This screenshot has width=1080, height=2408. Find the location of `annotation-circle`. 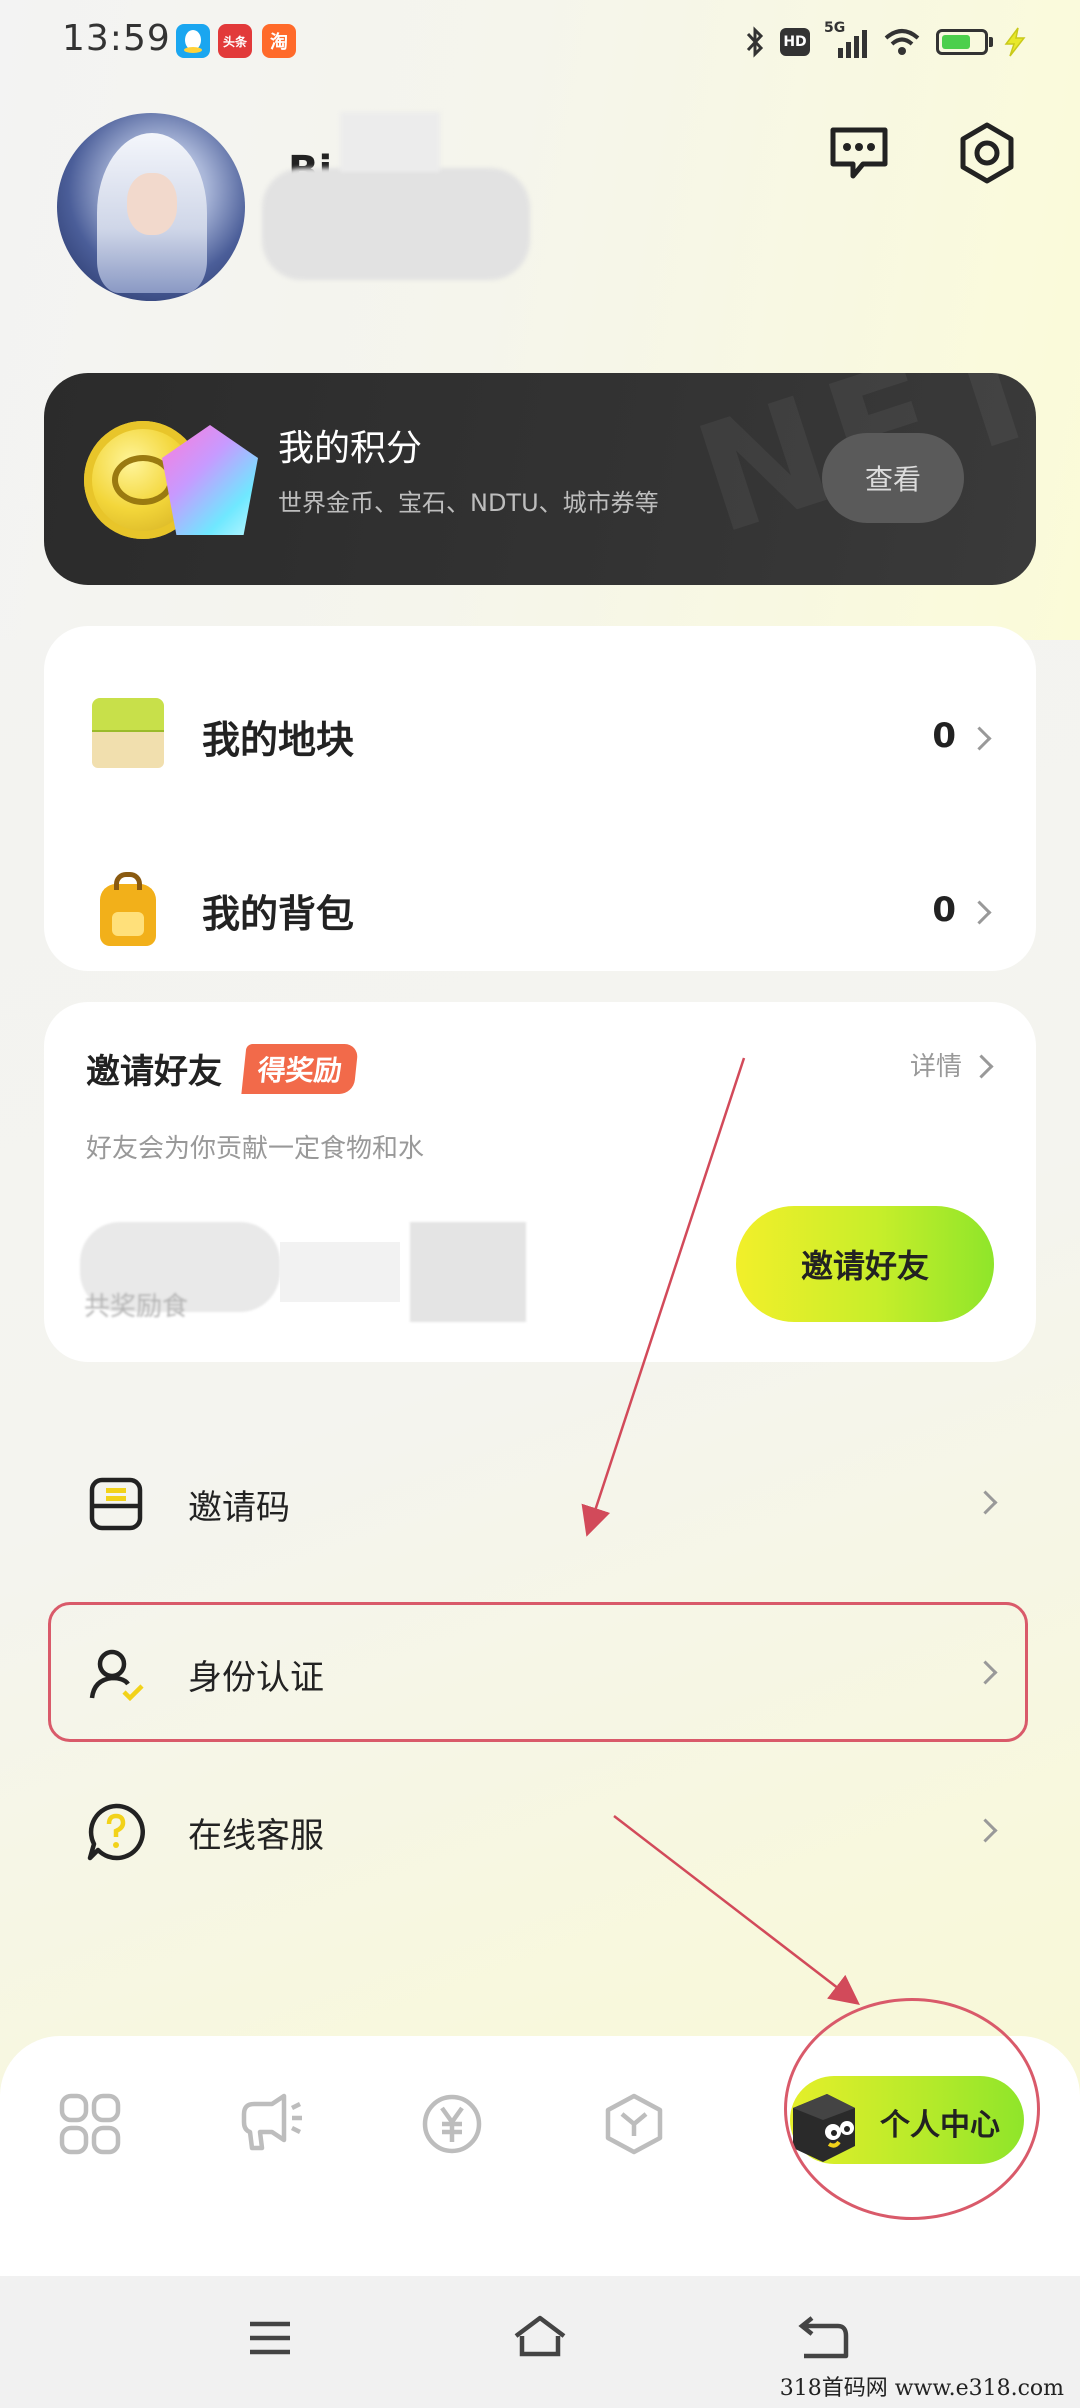

annotation-circle is located at coordinates (912, 2109).